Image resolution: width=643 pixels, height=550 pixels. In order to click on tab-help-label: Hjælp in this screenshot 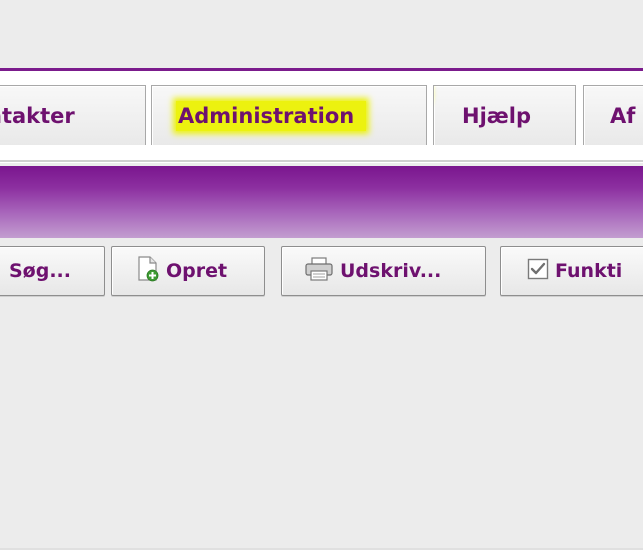, I will do `click(497, 115)`.